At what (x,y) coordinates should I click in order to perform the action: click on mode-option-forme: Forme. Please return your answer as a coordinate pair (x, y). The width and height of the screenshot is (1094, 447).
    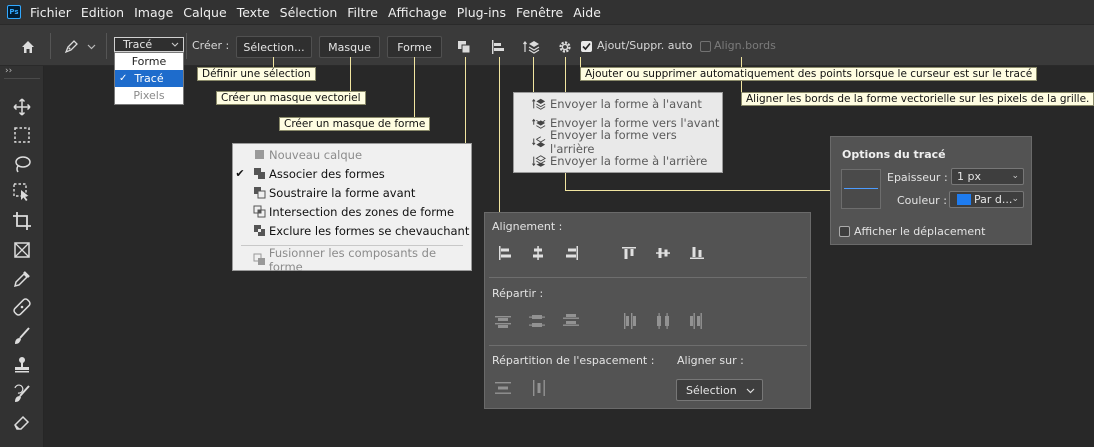
    Looking at the image, I should click on (149, 61).